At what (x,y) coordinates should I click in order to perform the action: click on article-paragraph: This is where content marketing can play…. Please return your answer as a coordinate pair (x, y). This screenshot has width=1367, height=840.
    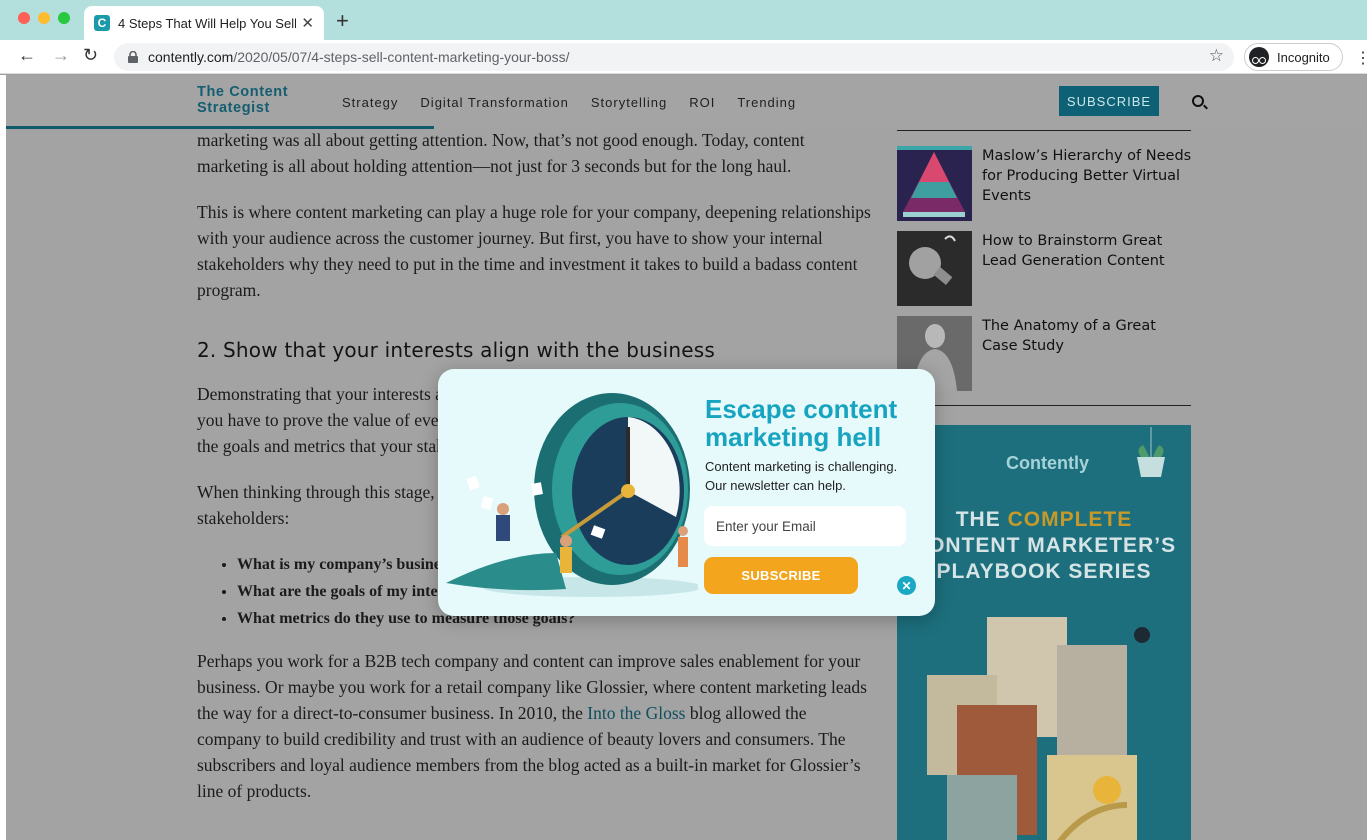
    Looking at the image, I should click on (534, 251).